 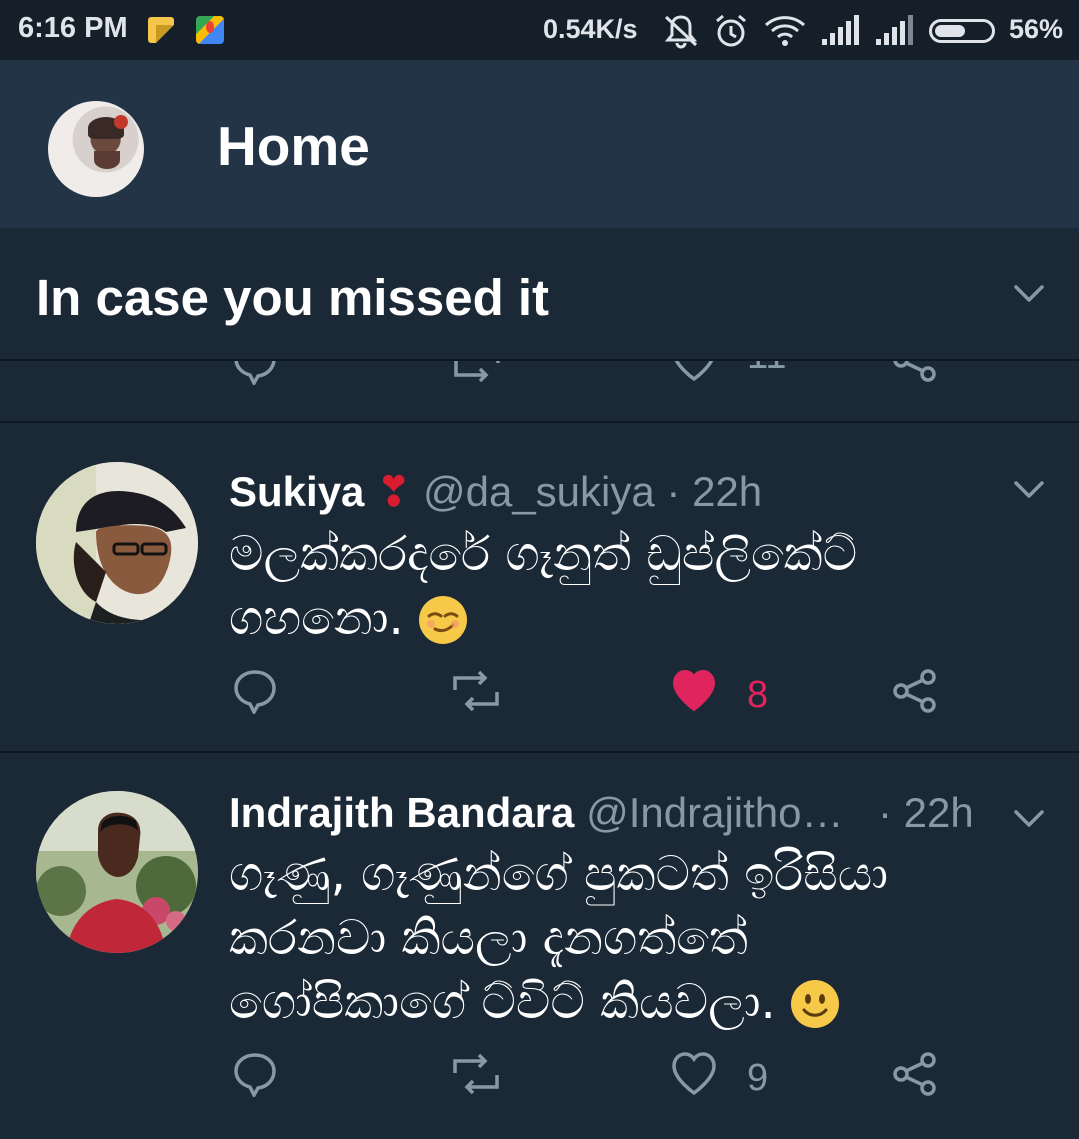 I want to click on status-bar: 6:16 PM 0.54K/s 56%, so click(x=539, y=30).